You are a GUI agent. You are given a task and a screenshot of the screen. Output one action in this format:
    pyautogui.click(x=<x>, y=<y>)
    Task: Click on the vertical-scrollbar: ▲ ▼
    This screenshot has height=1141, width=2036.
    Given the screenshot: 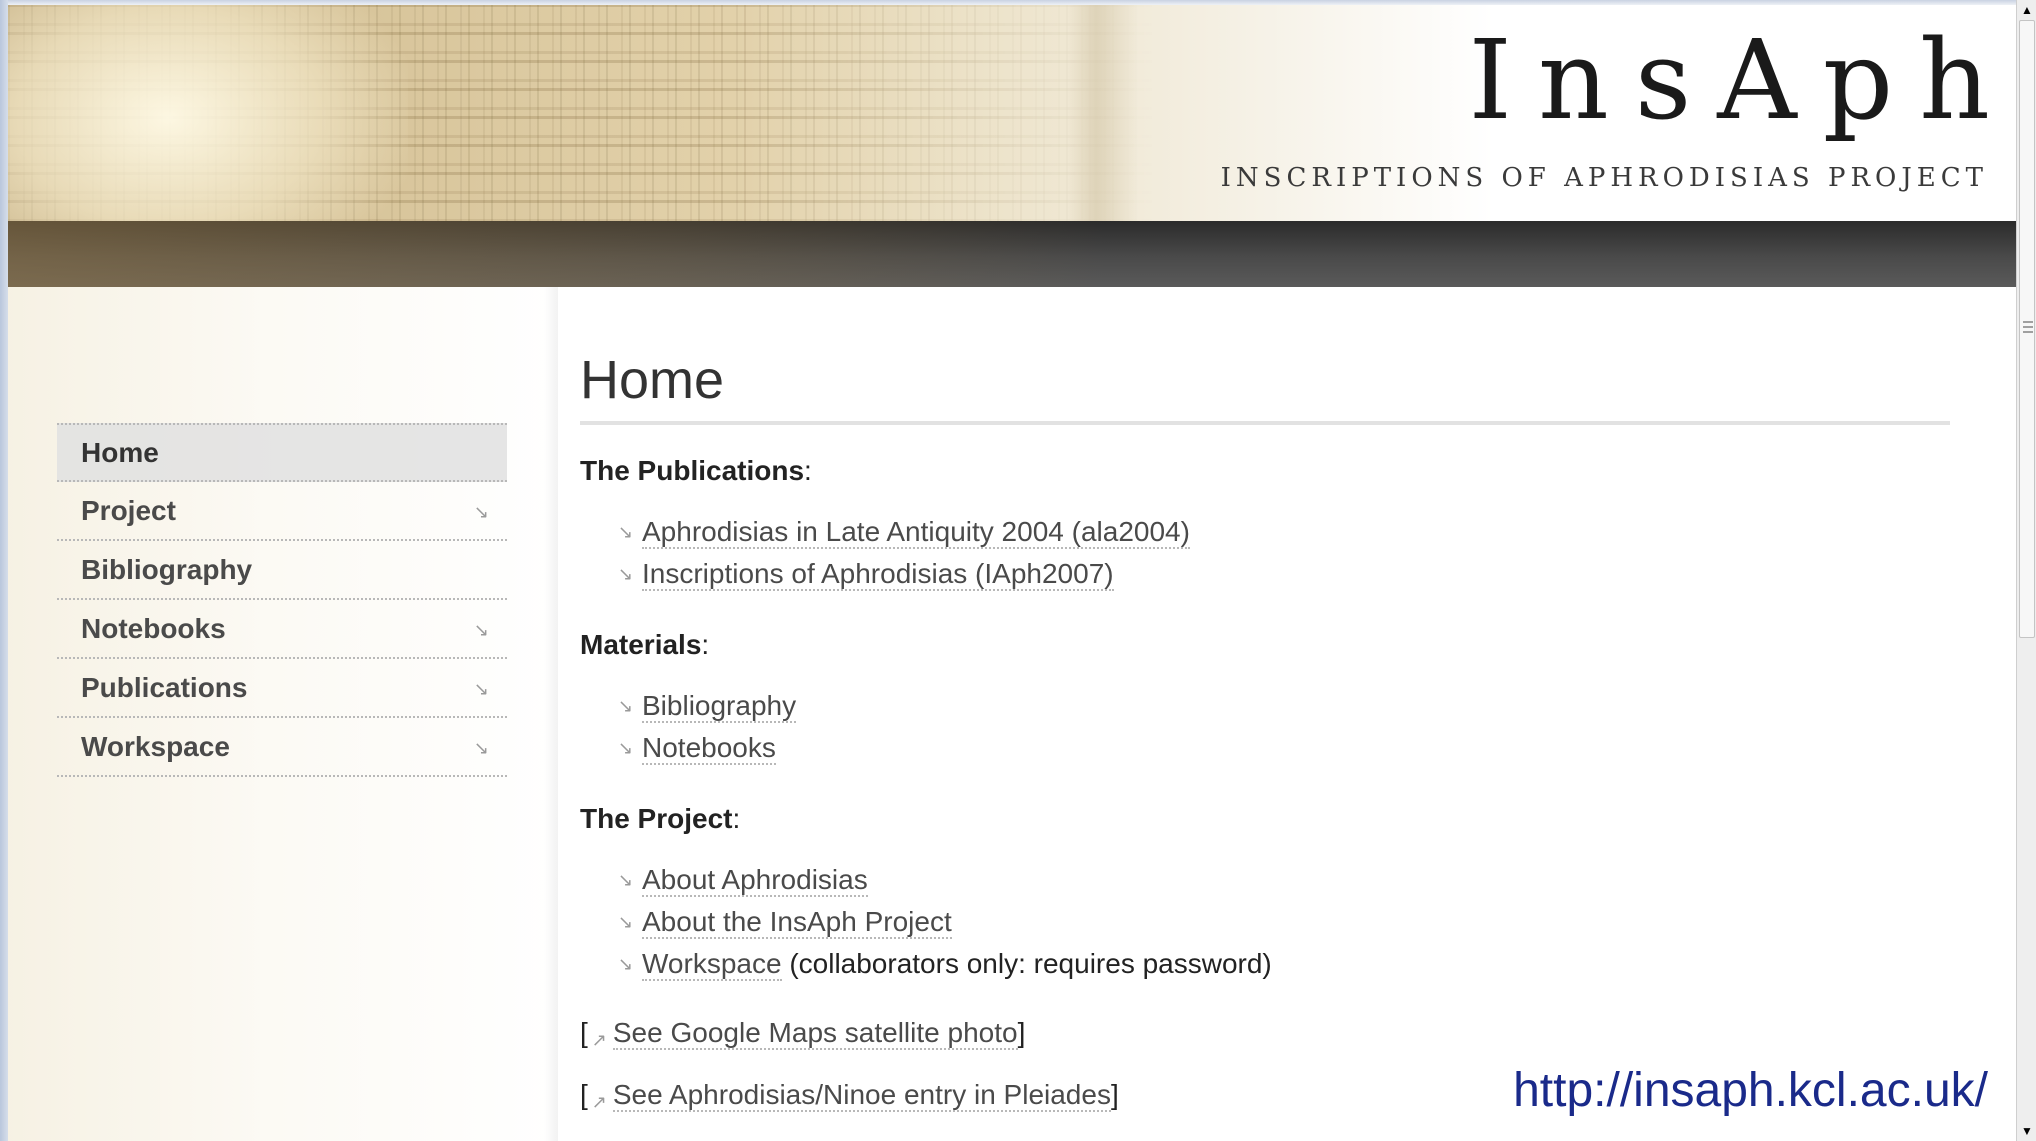 What is the action you would take?
    pyautogui.click(x=2026, y=570)
    